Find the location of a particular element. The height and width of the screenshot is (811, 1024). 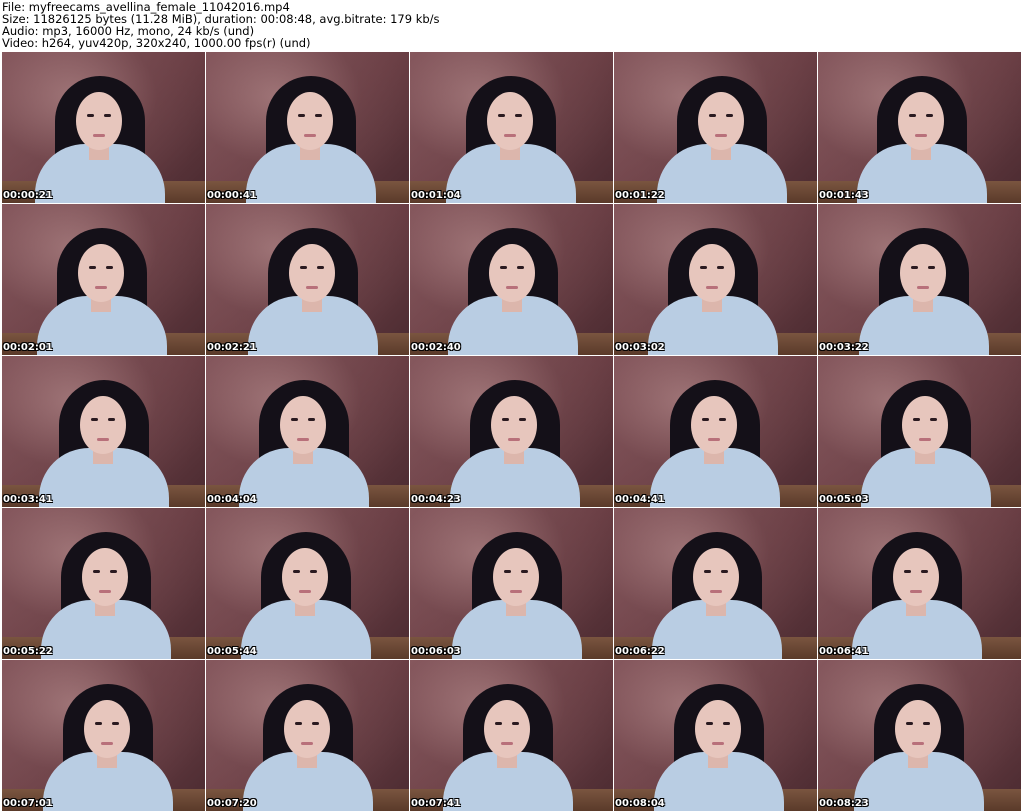

video-thumbnail: 00:00:41 is located at coordinates (307, 127).